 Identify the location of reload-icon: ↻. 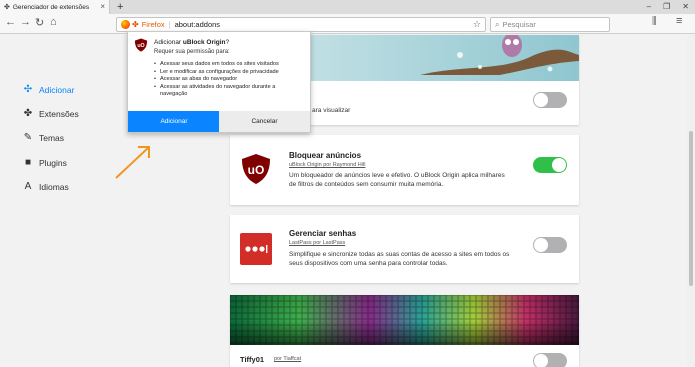
(39, 22).